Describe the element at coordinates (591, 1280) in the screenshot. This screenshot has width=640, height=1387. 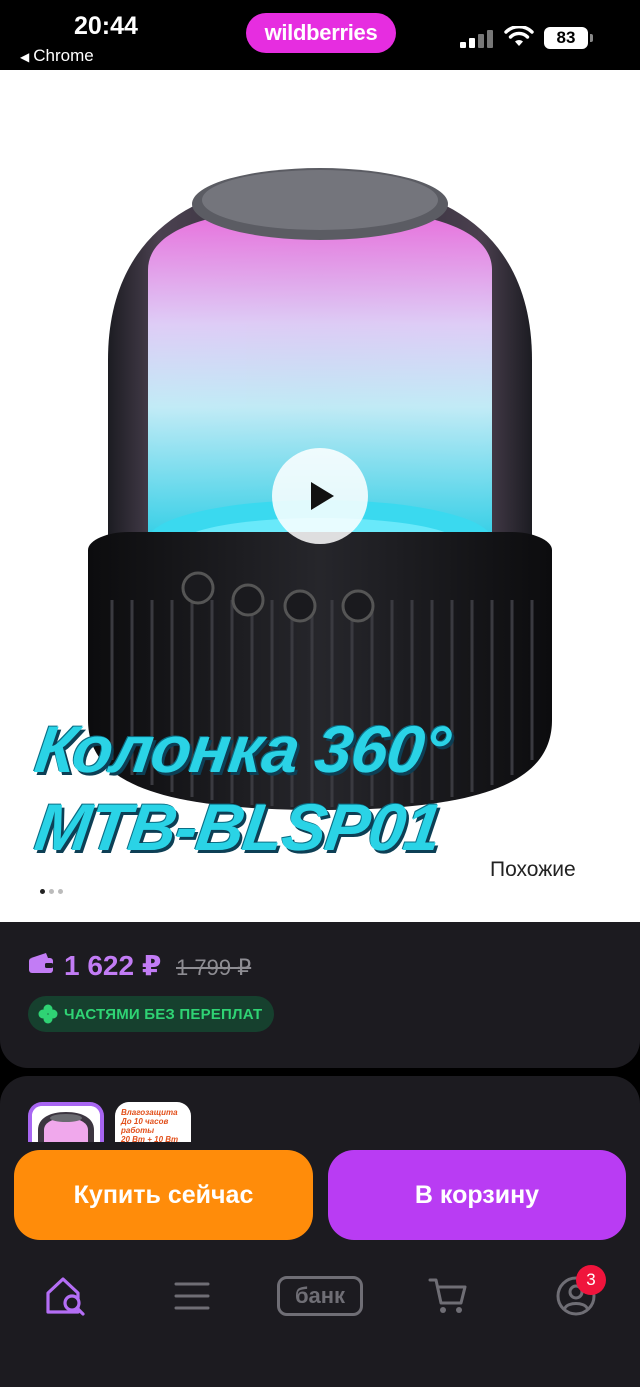
I see `profile-notification-badge: 3` at that location.